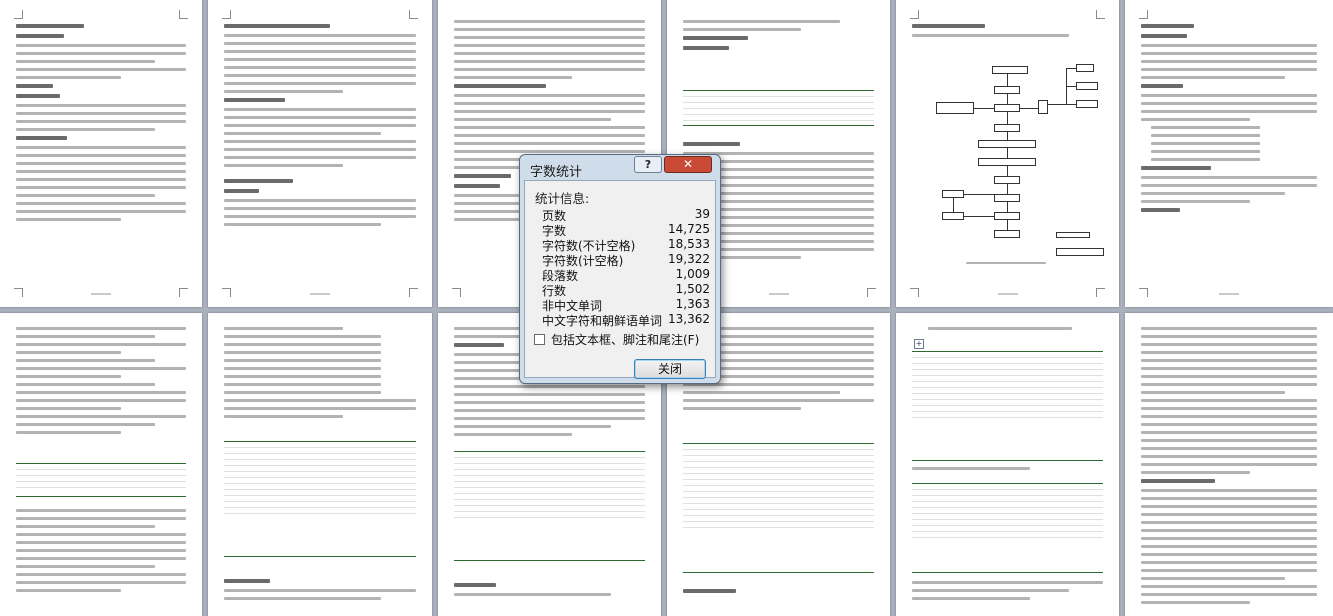  I want to click on stat-value: 1,009, so click(692, 274).